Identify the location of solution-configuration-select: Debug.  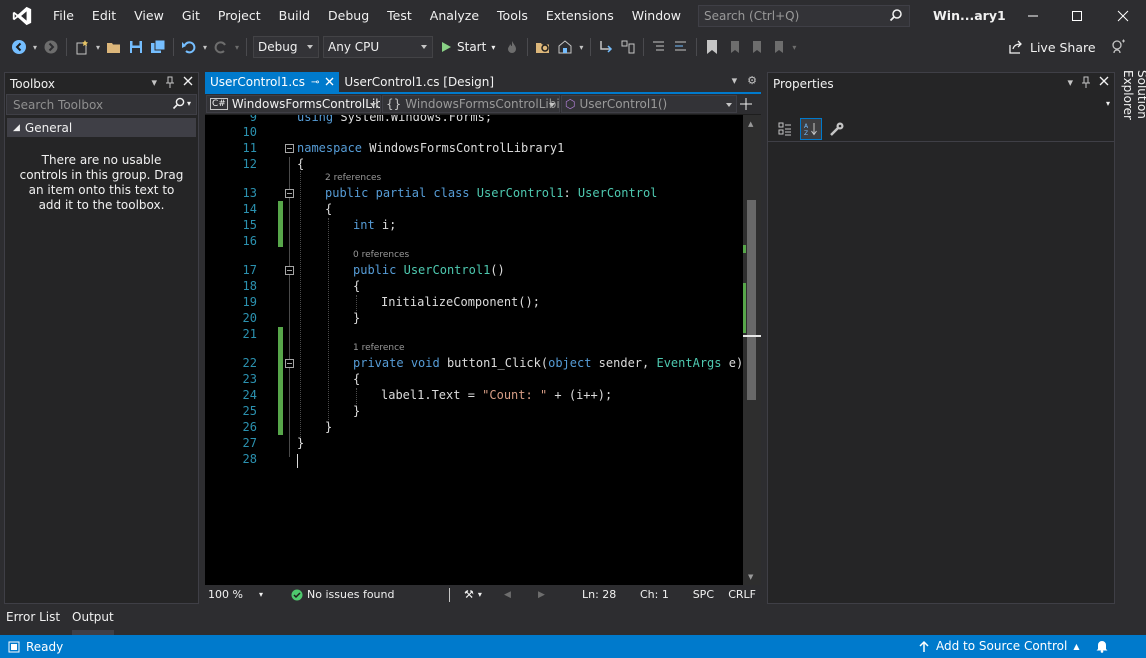
(286, 47).